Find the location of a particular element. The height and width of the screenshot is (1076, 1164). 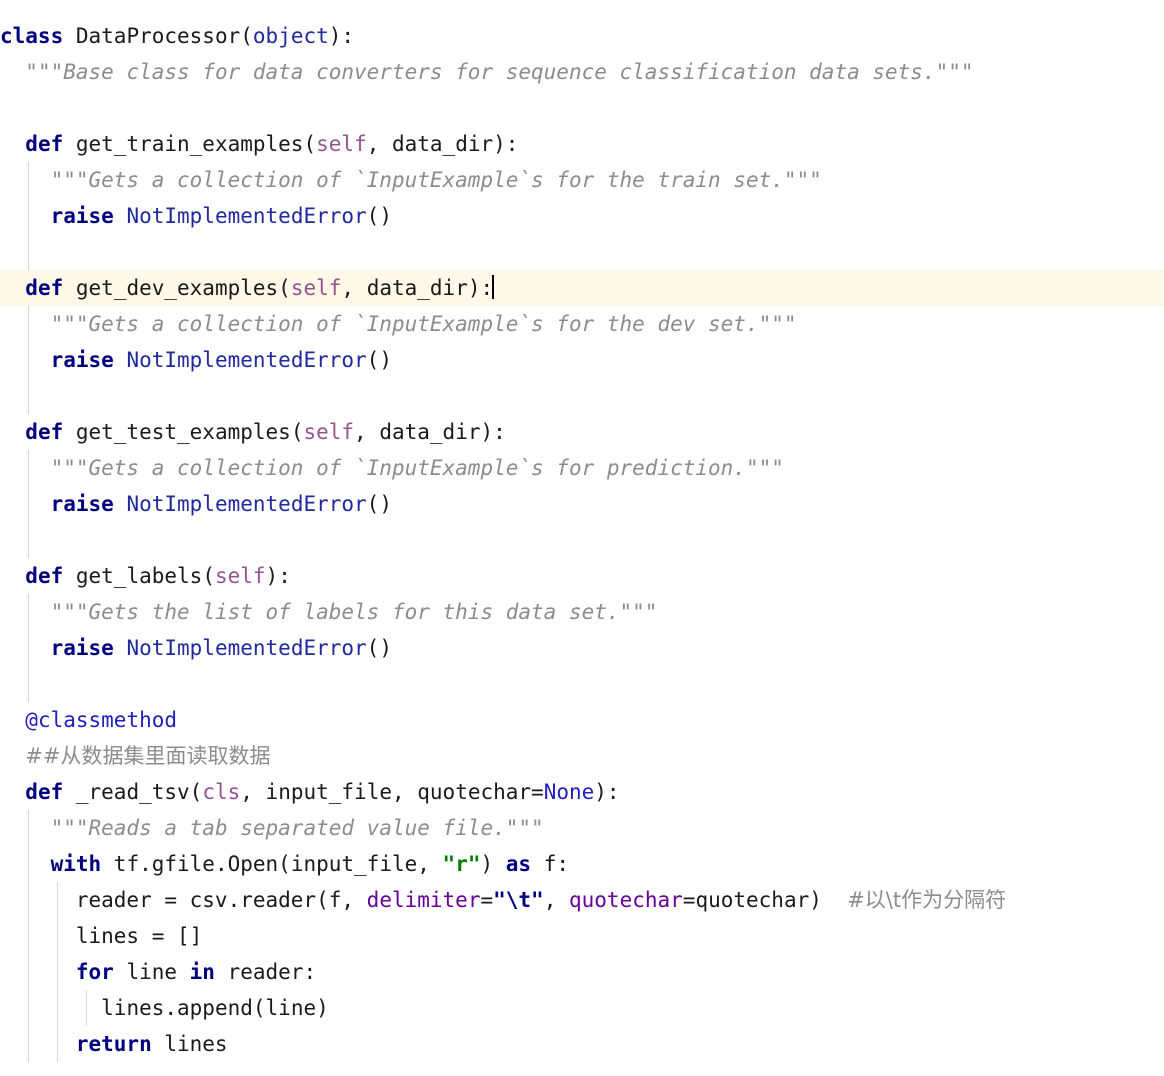

code-token-op: = is located at coordinates (487, 900).